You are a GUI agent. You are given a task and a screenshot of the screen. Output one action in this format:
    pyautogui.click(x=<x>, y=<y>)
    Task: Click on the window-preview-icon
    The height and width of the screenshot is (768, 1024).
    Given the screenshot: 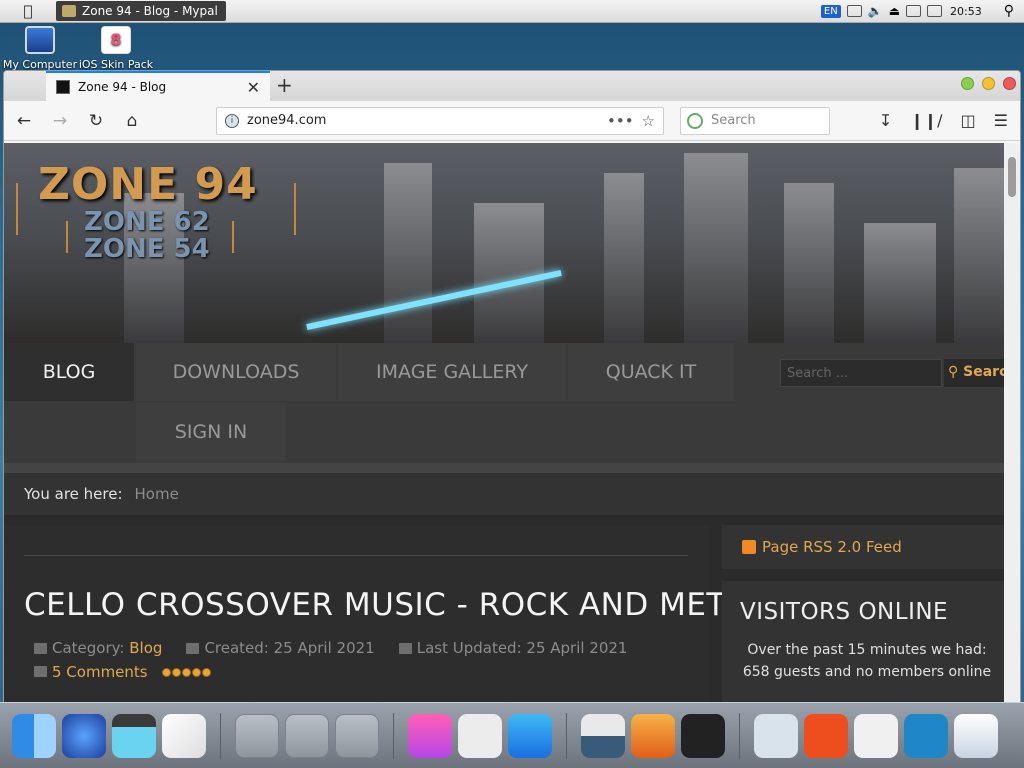 What is the action you would take?
    pyautogui.click(x=976, y=735)
    